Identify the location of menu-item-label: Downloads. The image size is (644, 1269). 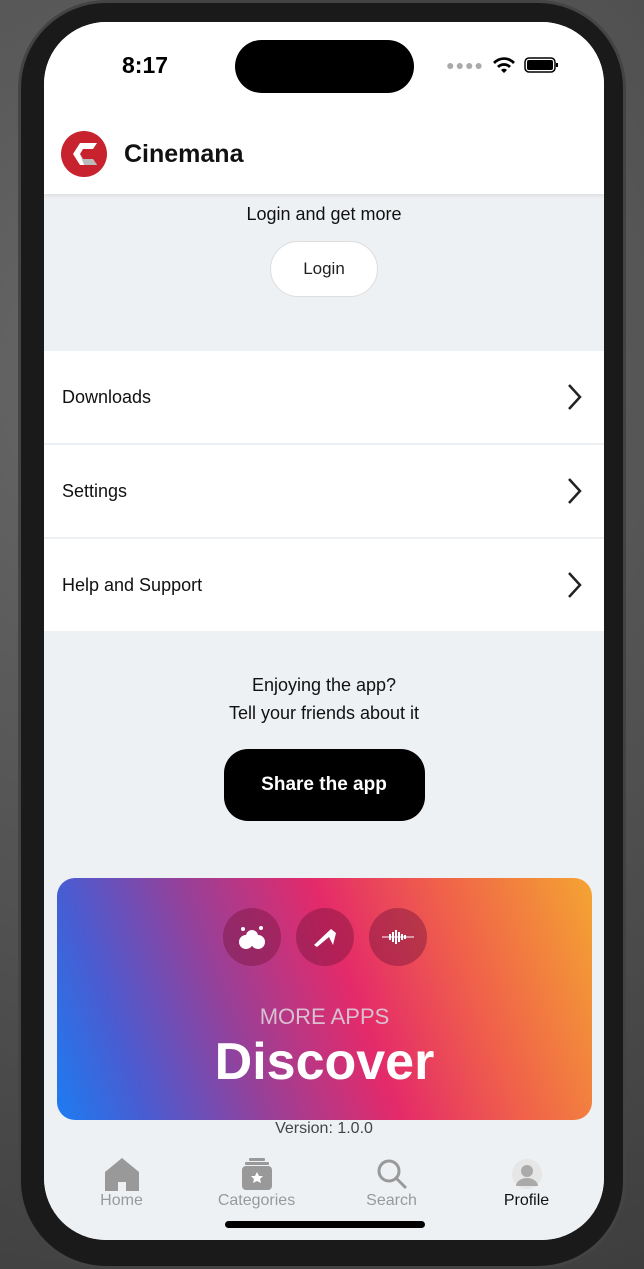
(107, 396).